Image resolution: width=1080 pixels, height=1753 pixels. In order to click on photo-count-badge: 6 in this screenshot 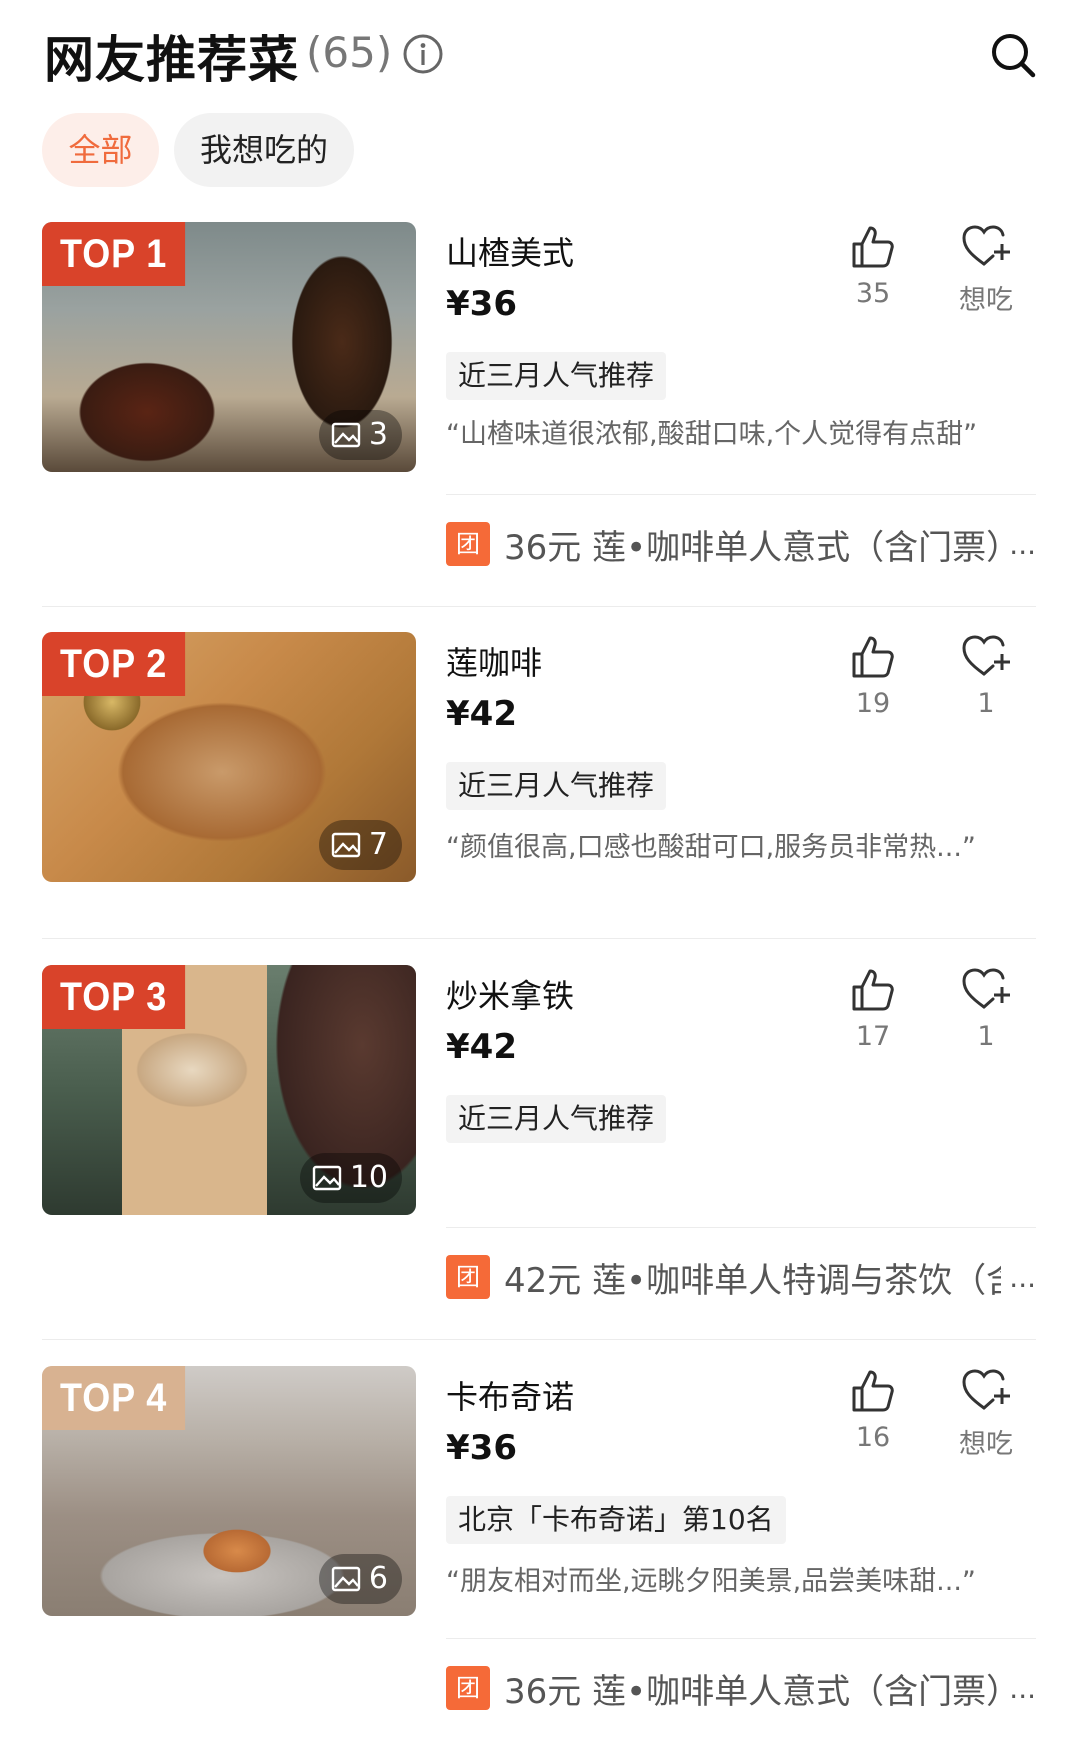, I will do `click(360, 1579)`.